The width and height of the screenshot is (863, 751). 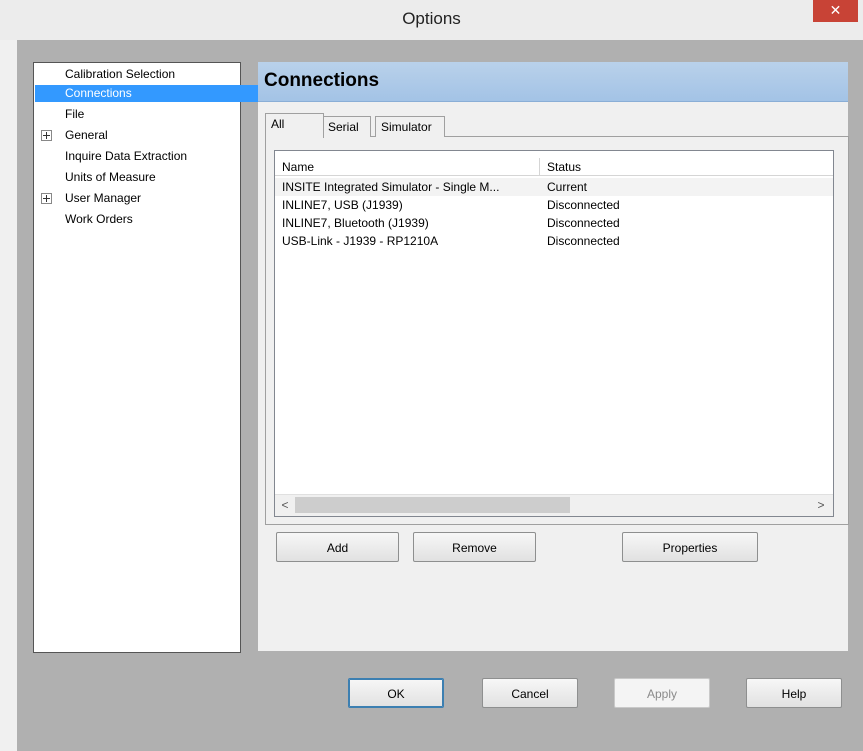 I want to click on tab-serial: Serial, so click(x=346, y=126).